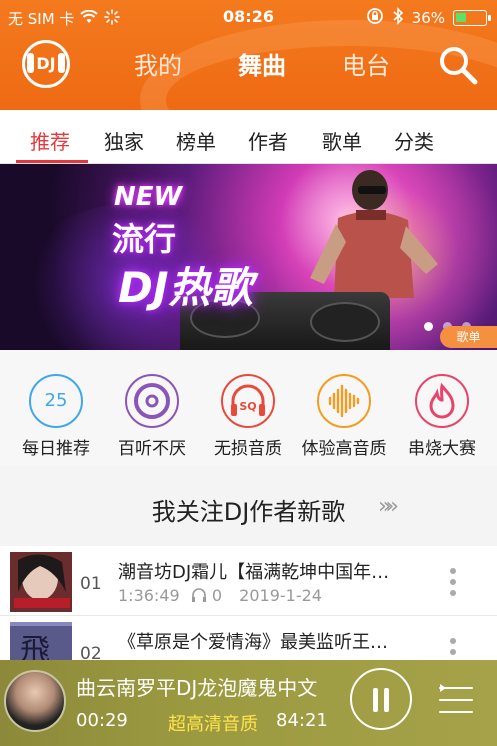  I want to click on tab-mine: 我的, so click(158, 63).